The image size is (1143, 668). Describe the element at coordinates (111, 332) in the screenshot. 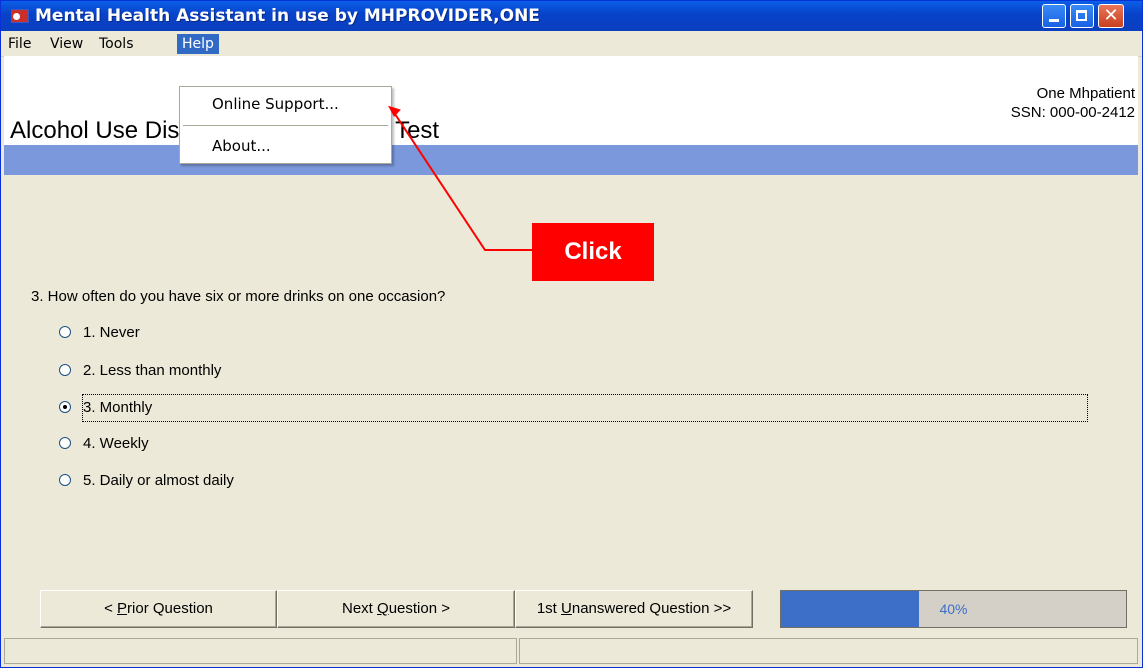

I see `option-label: 1. Never` at that location.